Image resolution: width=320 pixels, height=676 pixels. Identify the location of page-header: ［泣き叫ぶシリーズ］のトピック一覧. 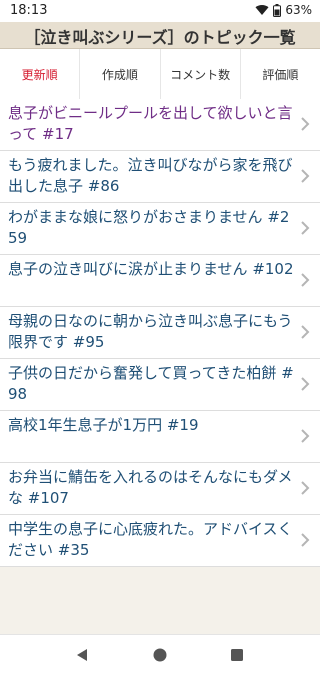
(160, 35).